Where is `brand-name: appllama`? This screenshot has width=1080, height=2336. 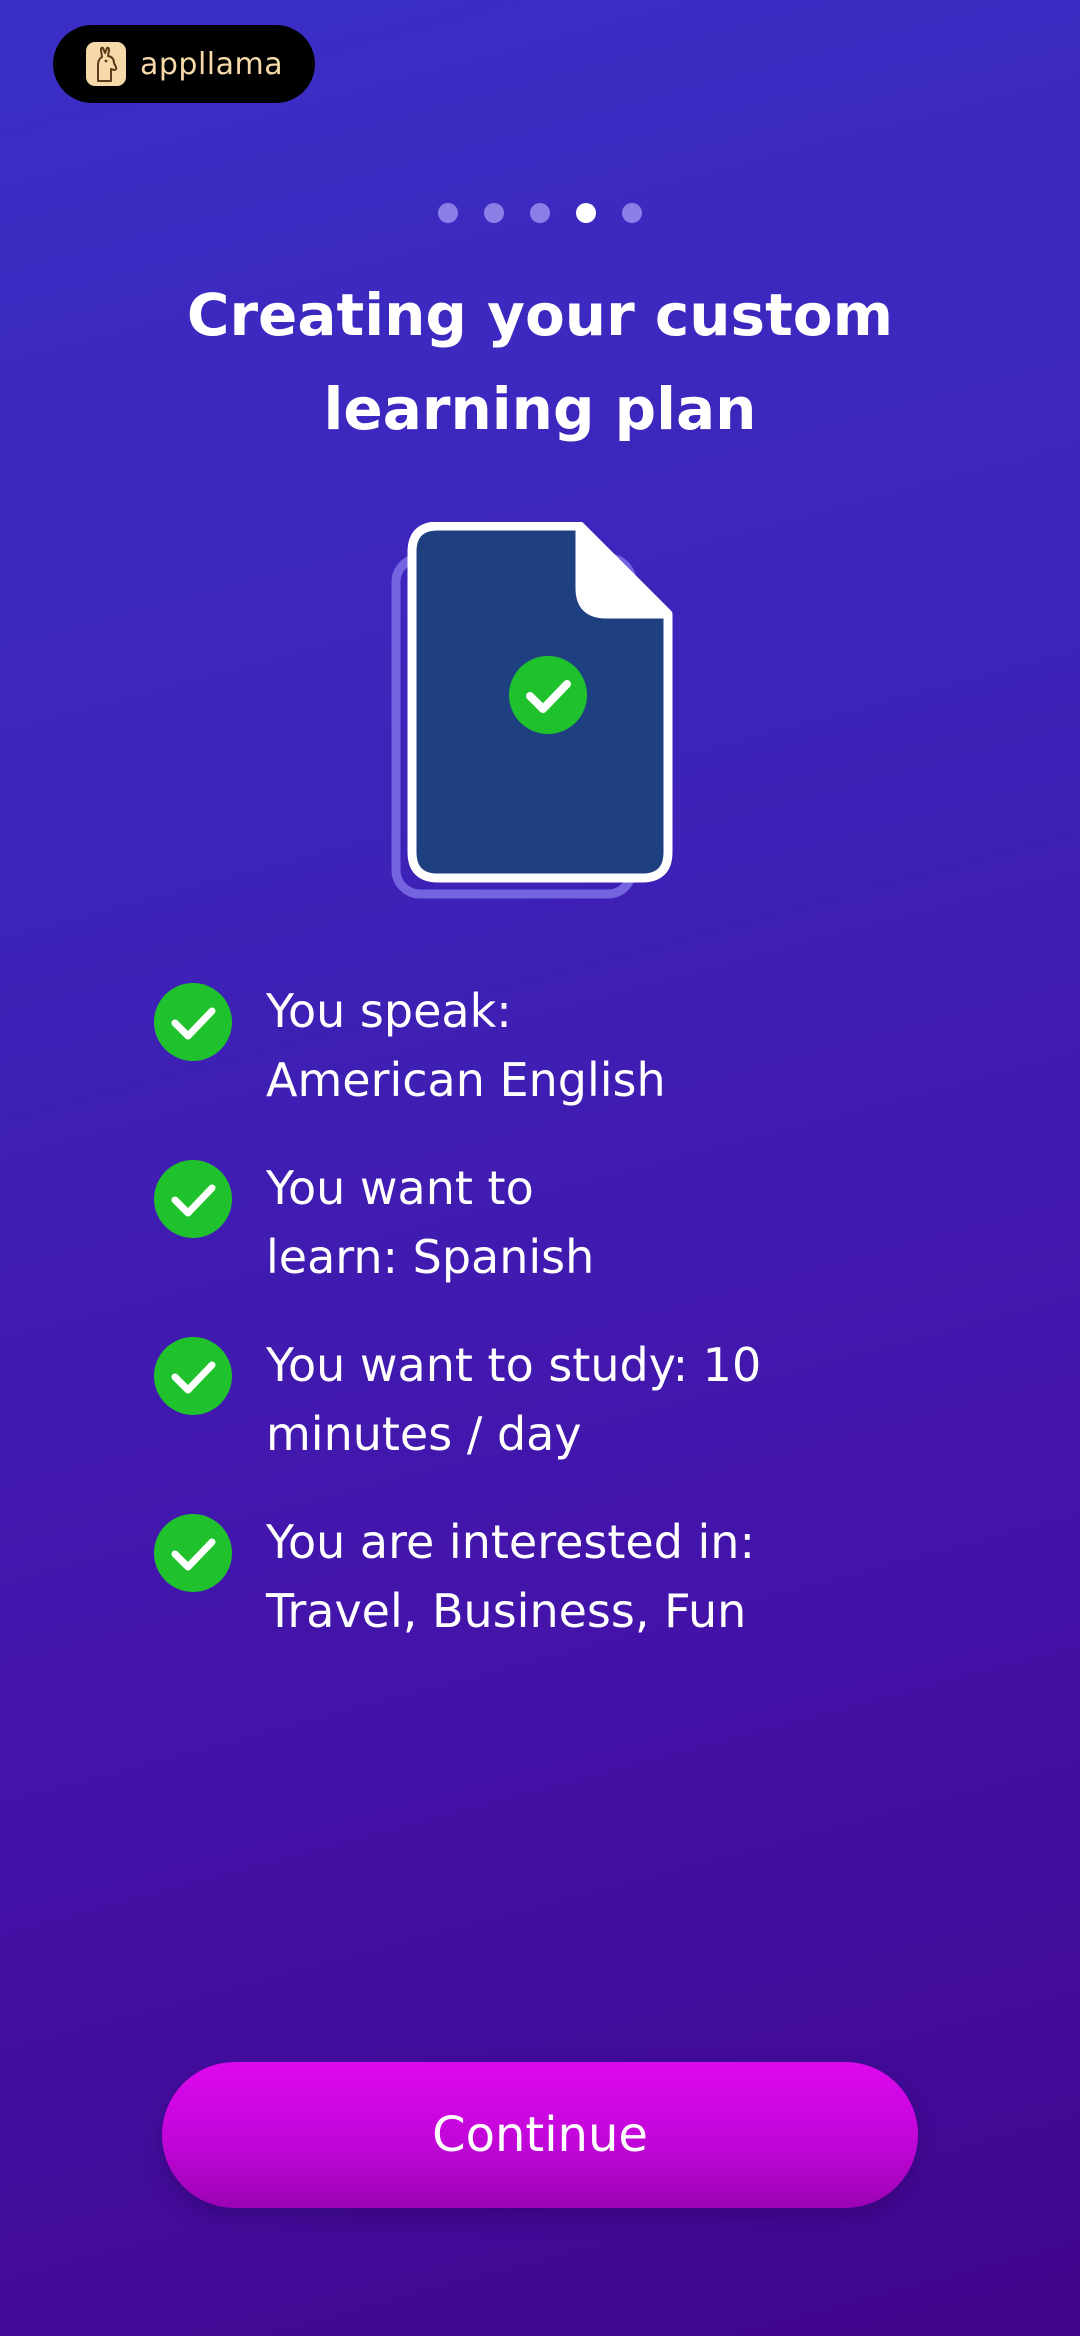
brand-name: appllama is located at coordinates (212, 64).